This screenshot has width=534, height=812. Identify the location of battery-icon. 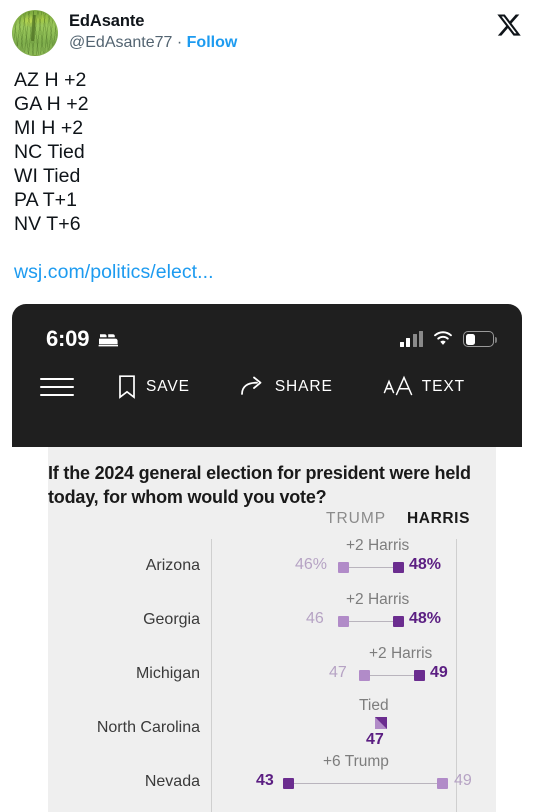
(480, 339).